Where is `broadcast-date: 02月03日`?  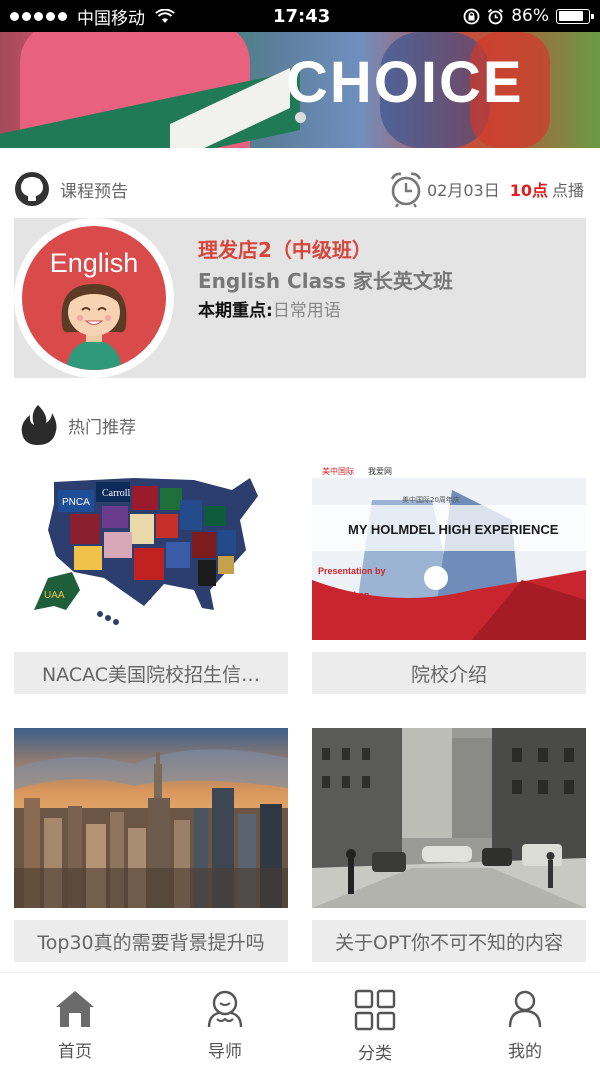 broadcast-date: 02月03日 is located at coordinates (463, 190).